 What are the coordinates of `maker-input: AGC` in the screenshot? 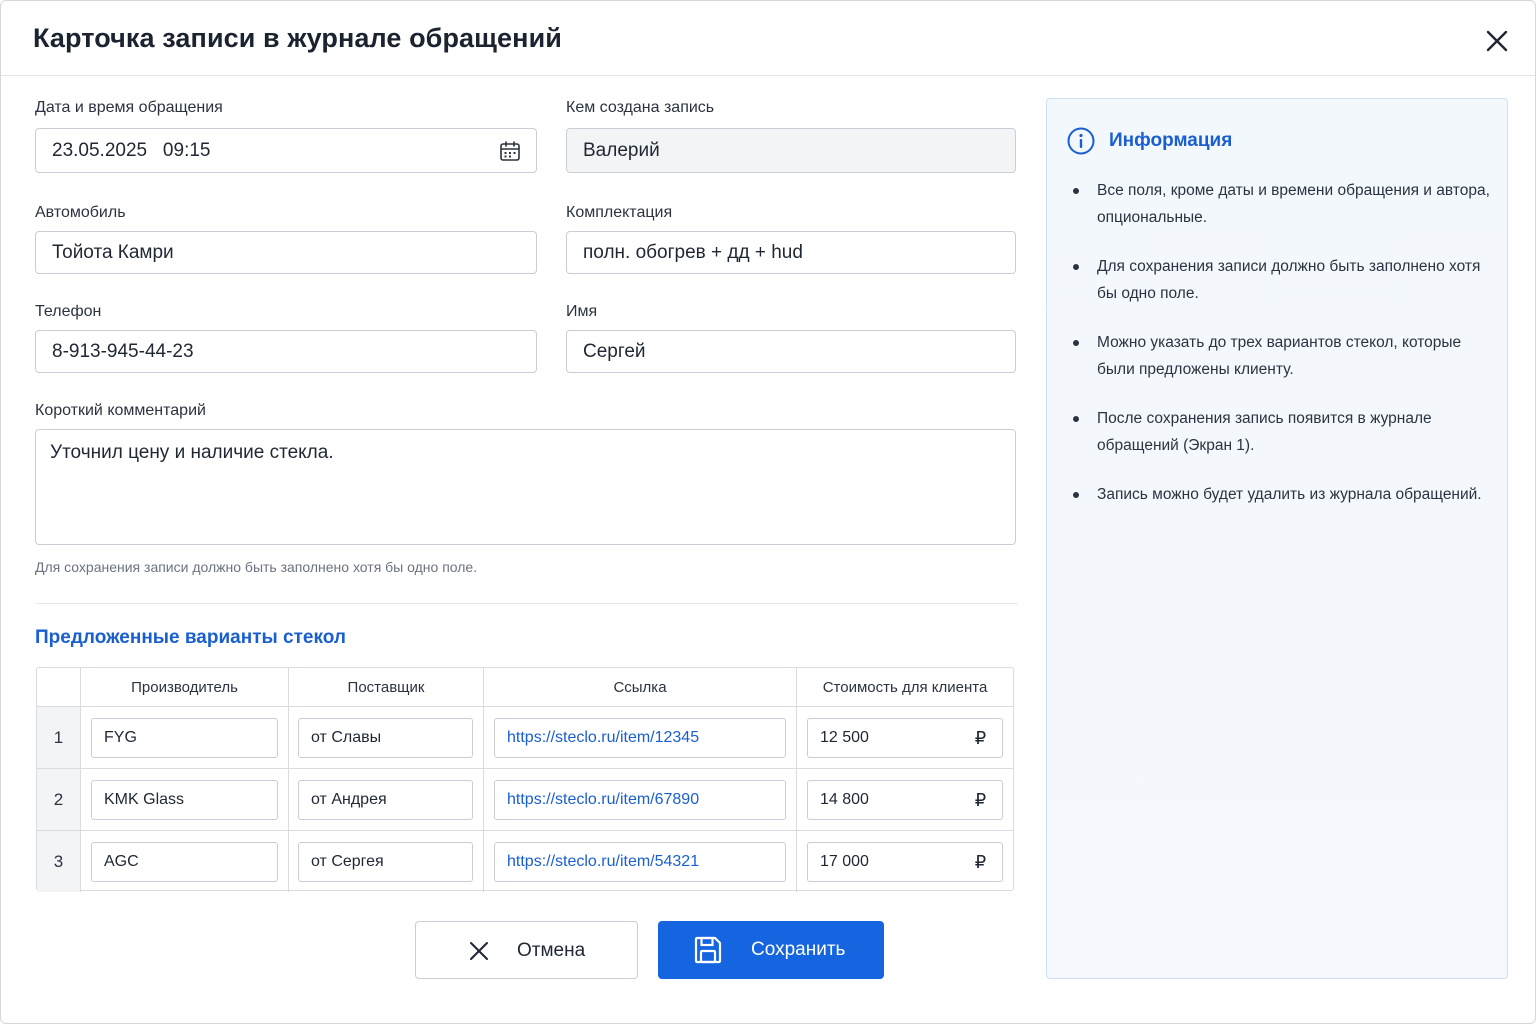 It's located at (184, 862).